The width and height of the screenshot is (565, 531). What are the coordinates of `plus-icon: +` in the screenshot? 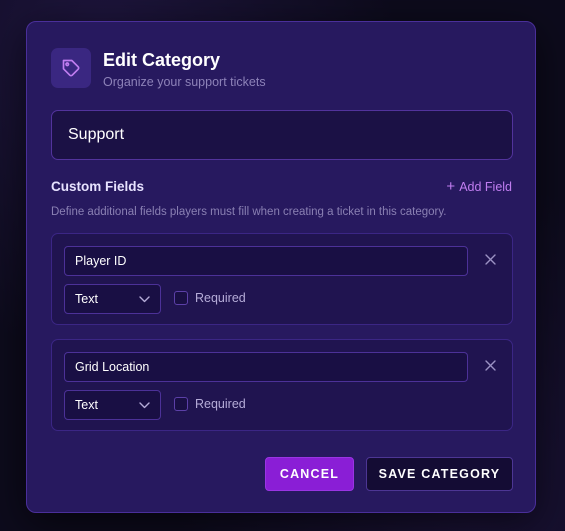 It's located at (451, 186).